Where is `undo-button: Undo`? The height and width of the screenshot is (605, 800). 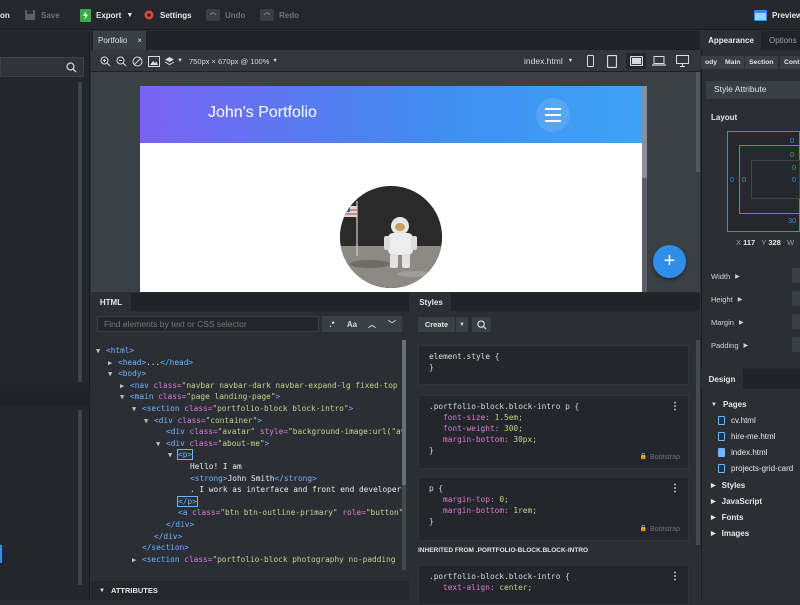 undo-button: Undo is located at coordinates (225, 15).